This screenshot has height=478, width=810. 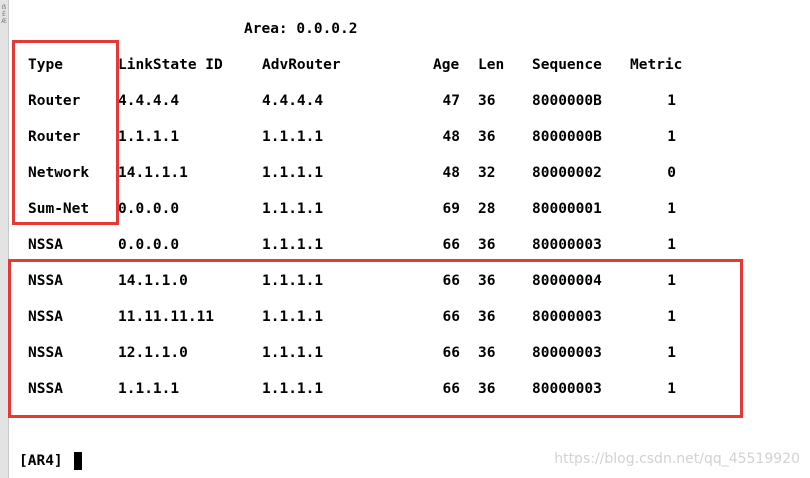 I want to click on header-metric: Metric, so click(x=656, y=65).